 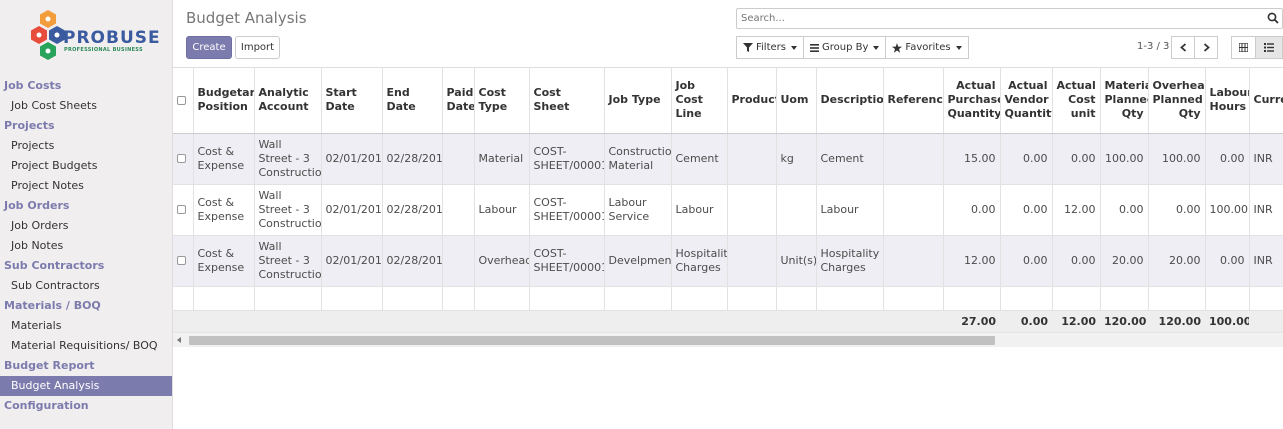 What do you see at coordinates (502, 101) in the screenshot?
I see `column-header-cost-type: Cost Type` at bounding box center [502, 101].